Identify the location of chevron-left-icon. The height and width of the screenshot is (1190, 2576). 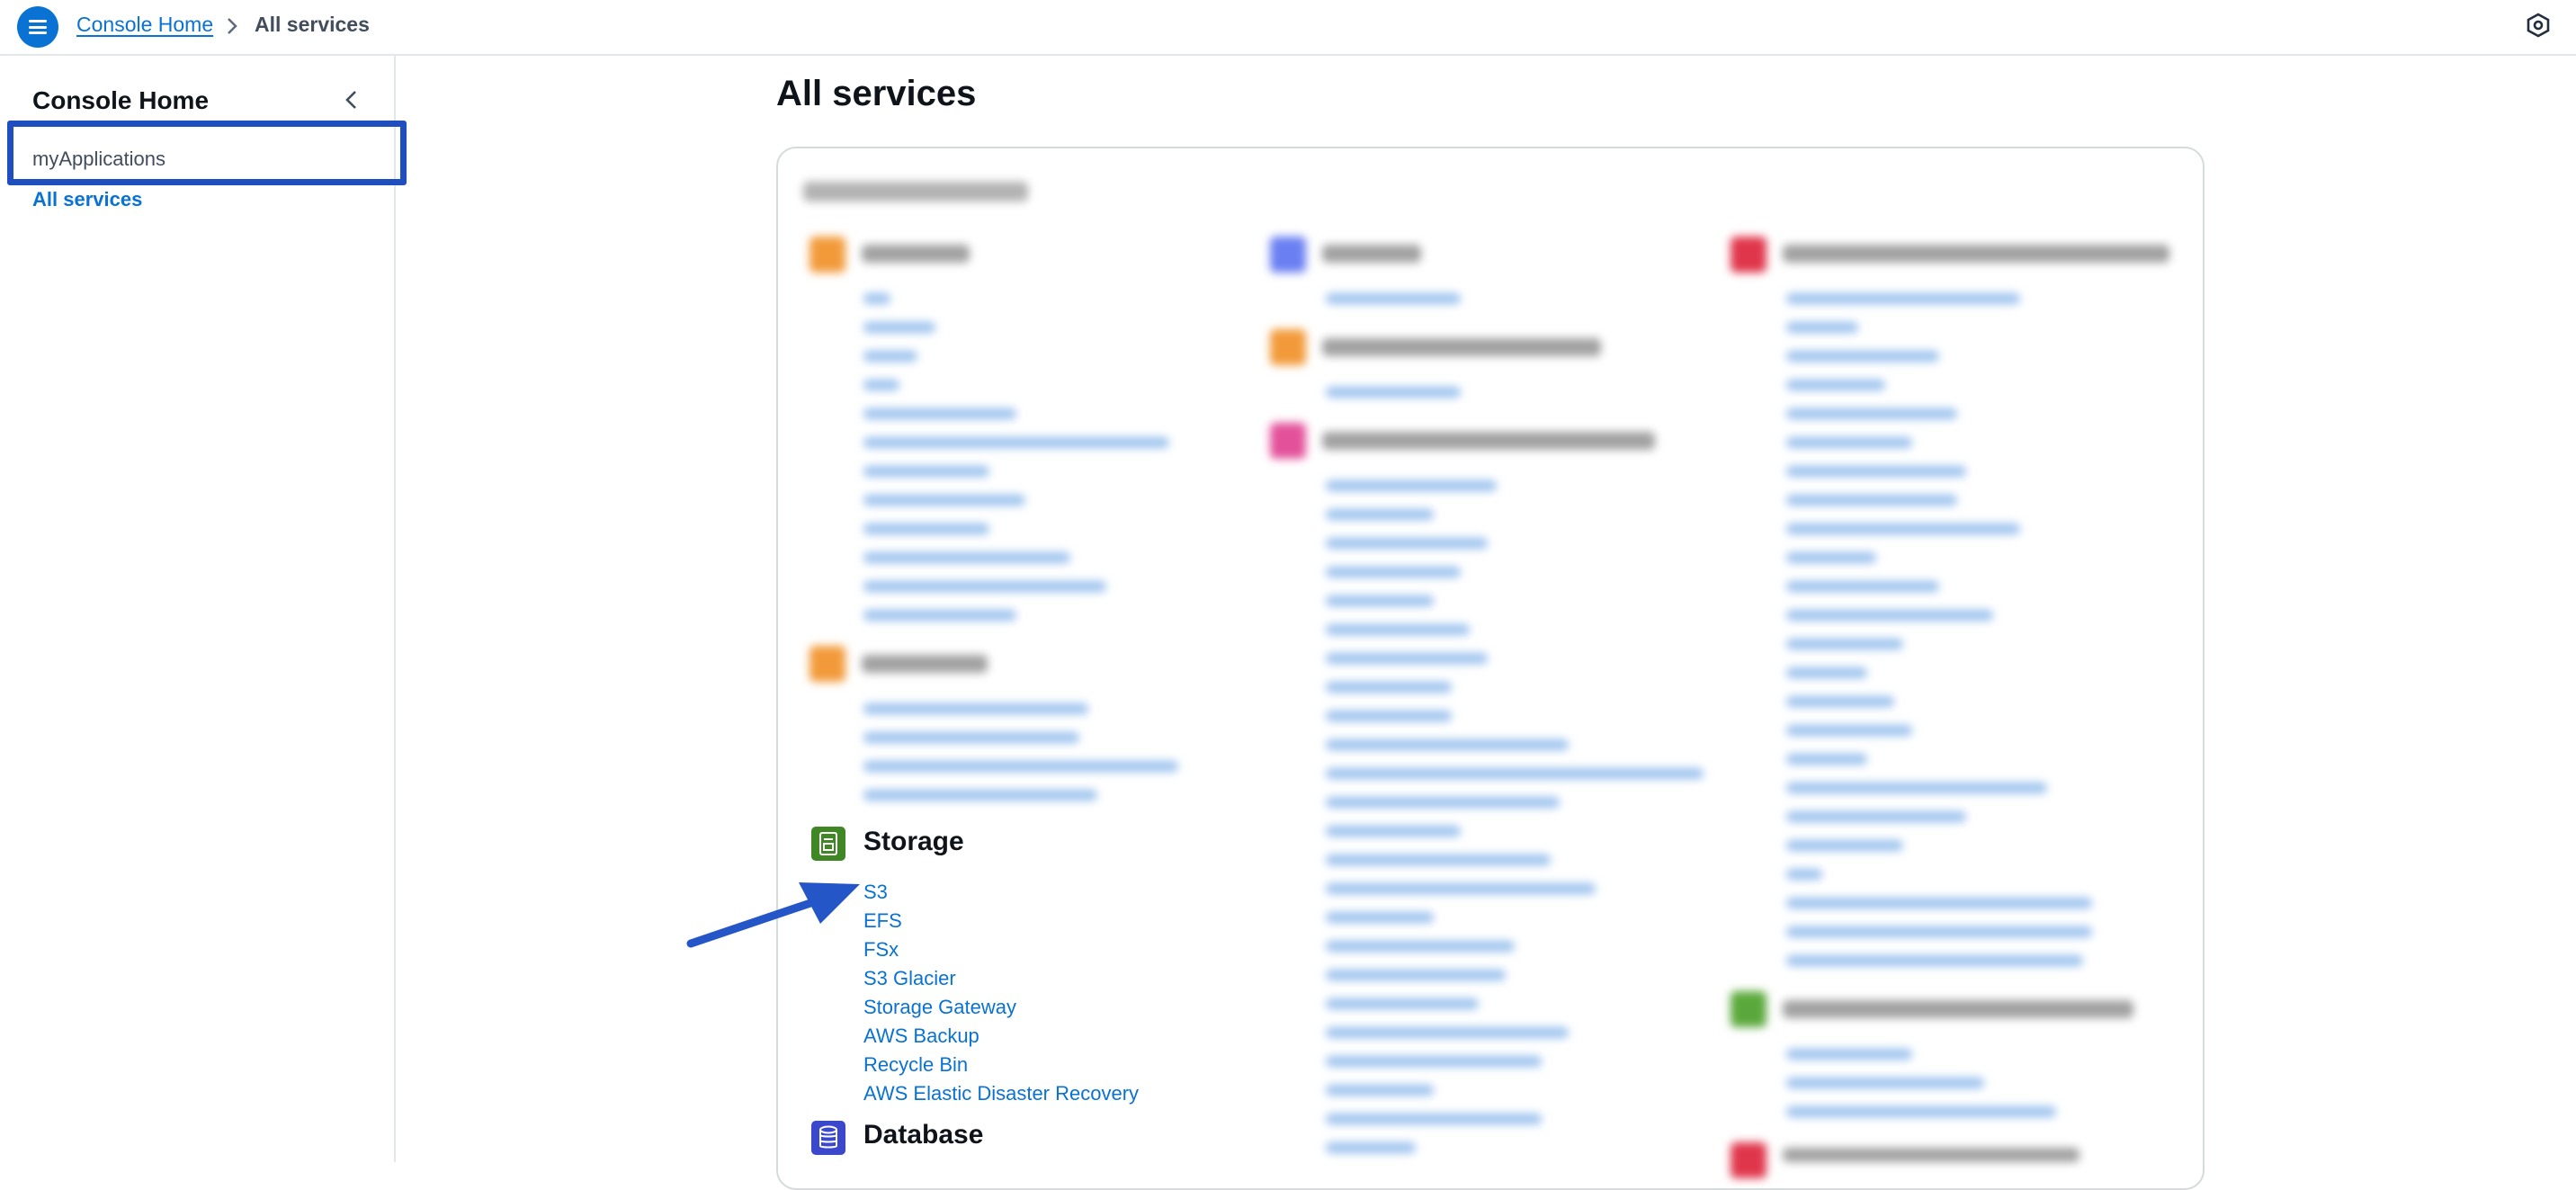
(351, 100).